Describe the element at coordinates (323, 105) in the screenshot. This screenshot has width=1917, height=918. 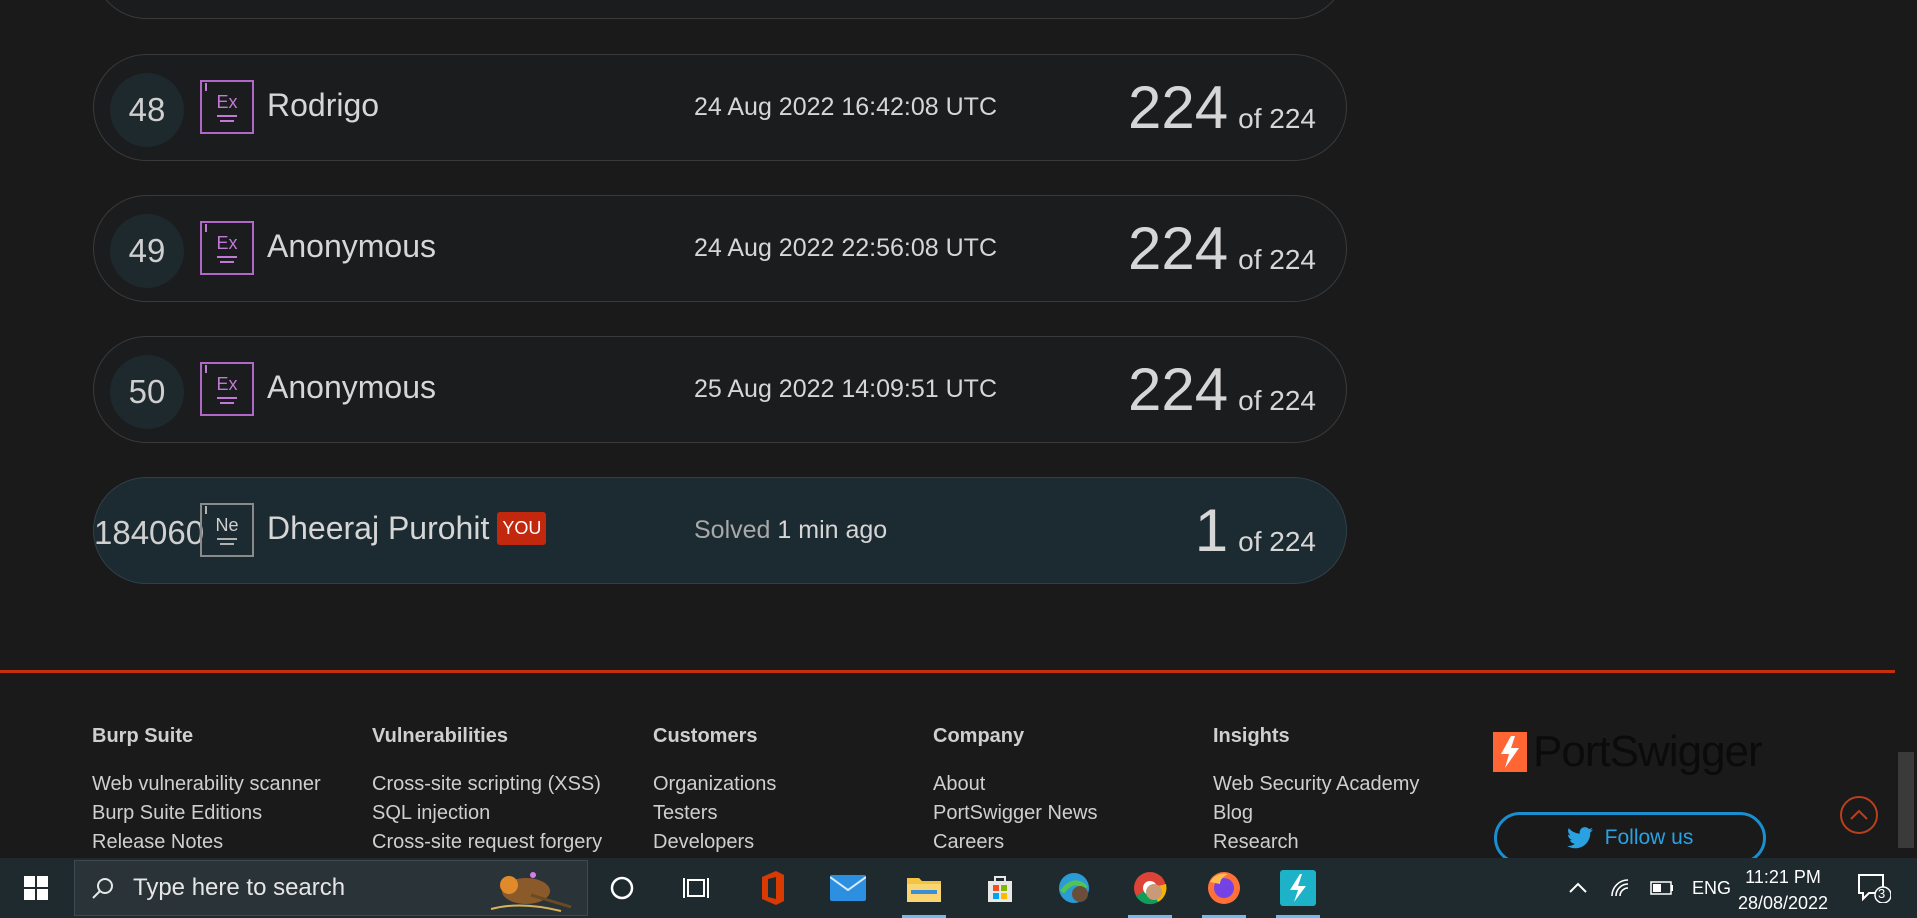
I see `user-name: Rodrigo` at that location.